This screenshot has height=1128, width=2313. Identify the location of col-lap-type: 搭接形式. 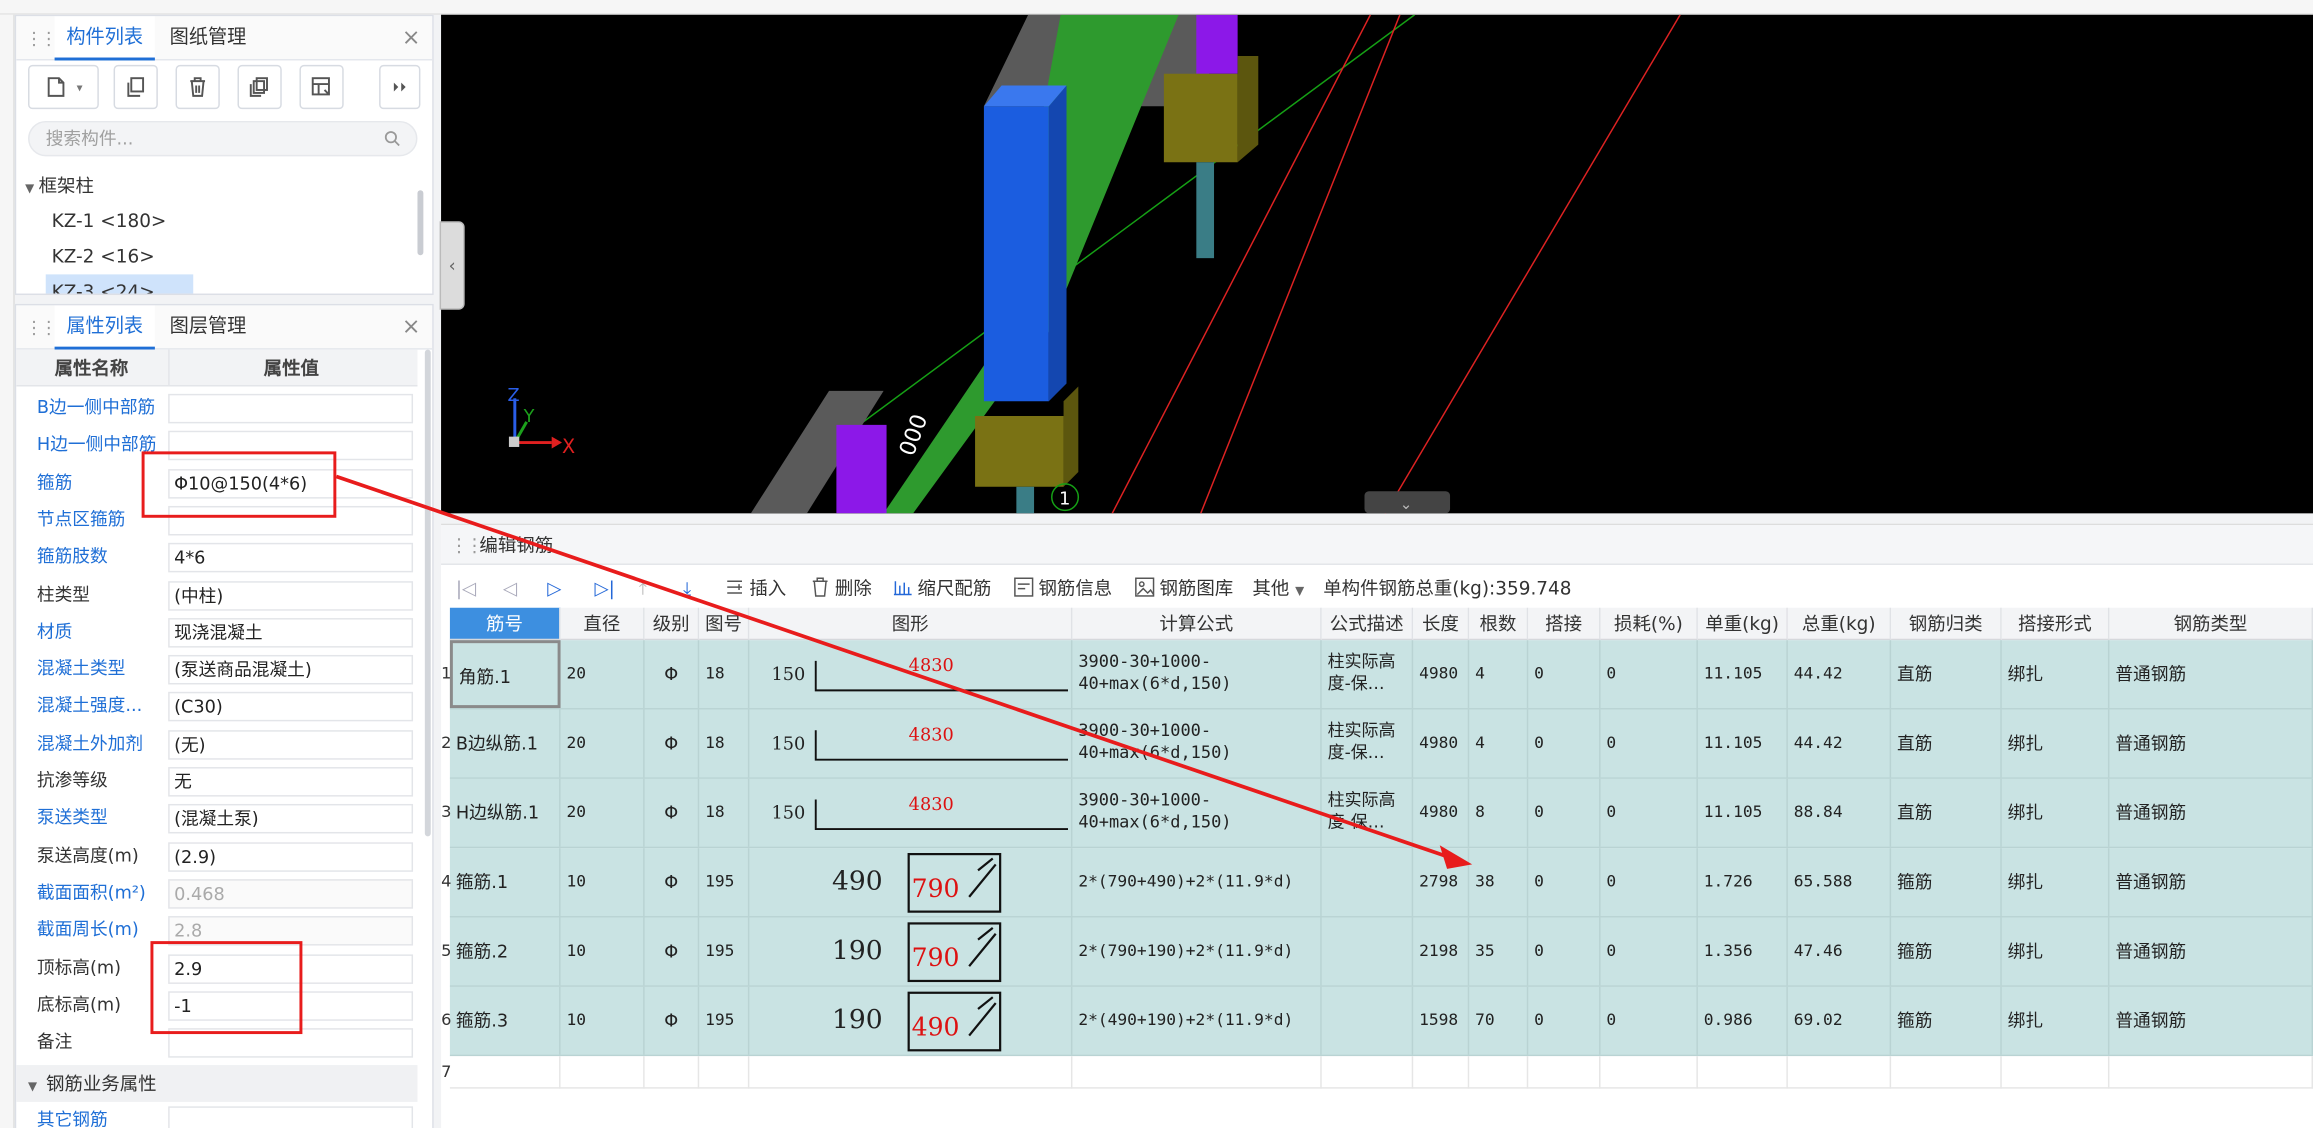
(2055, 624).